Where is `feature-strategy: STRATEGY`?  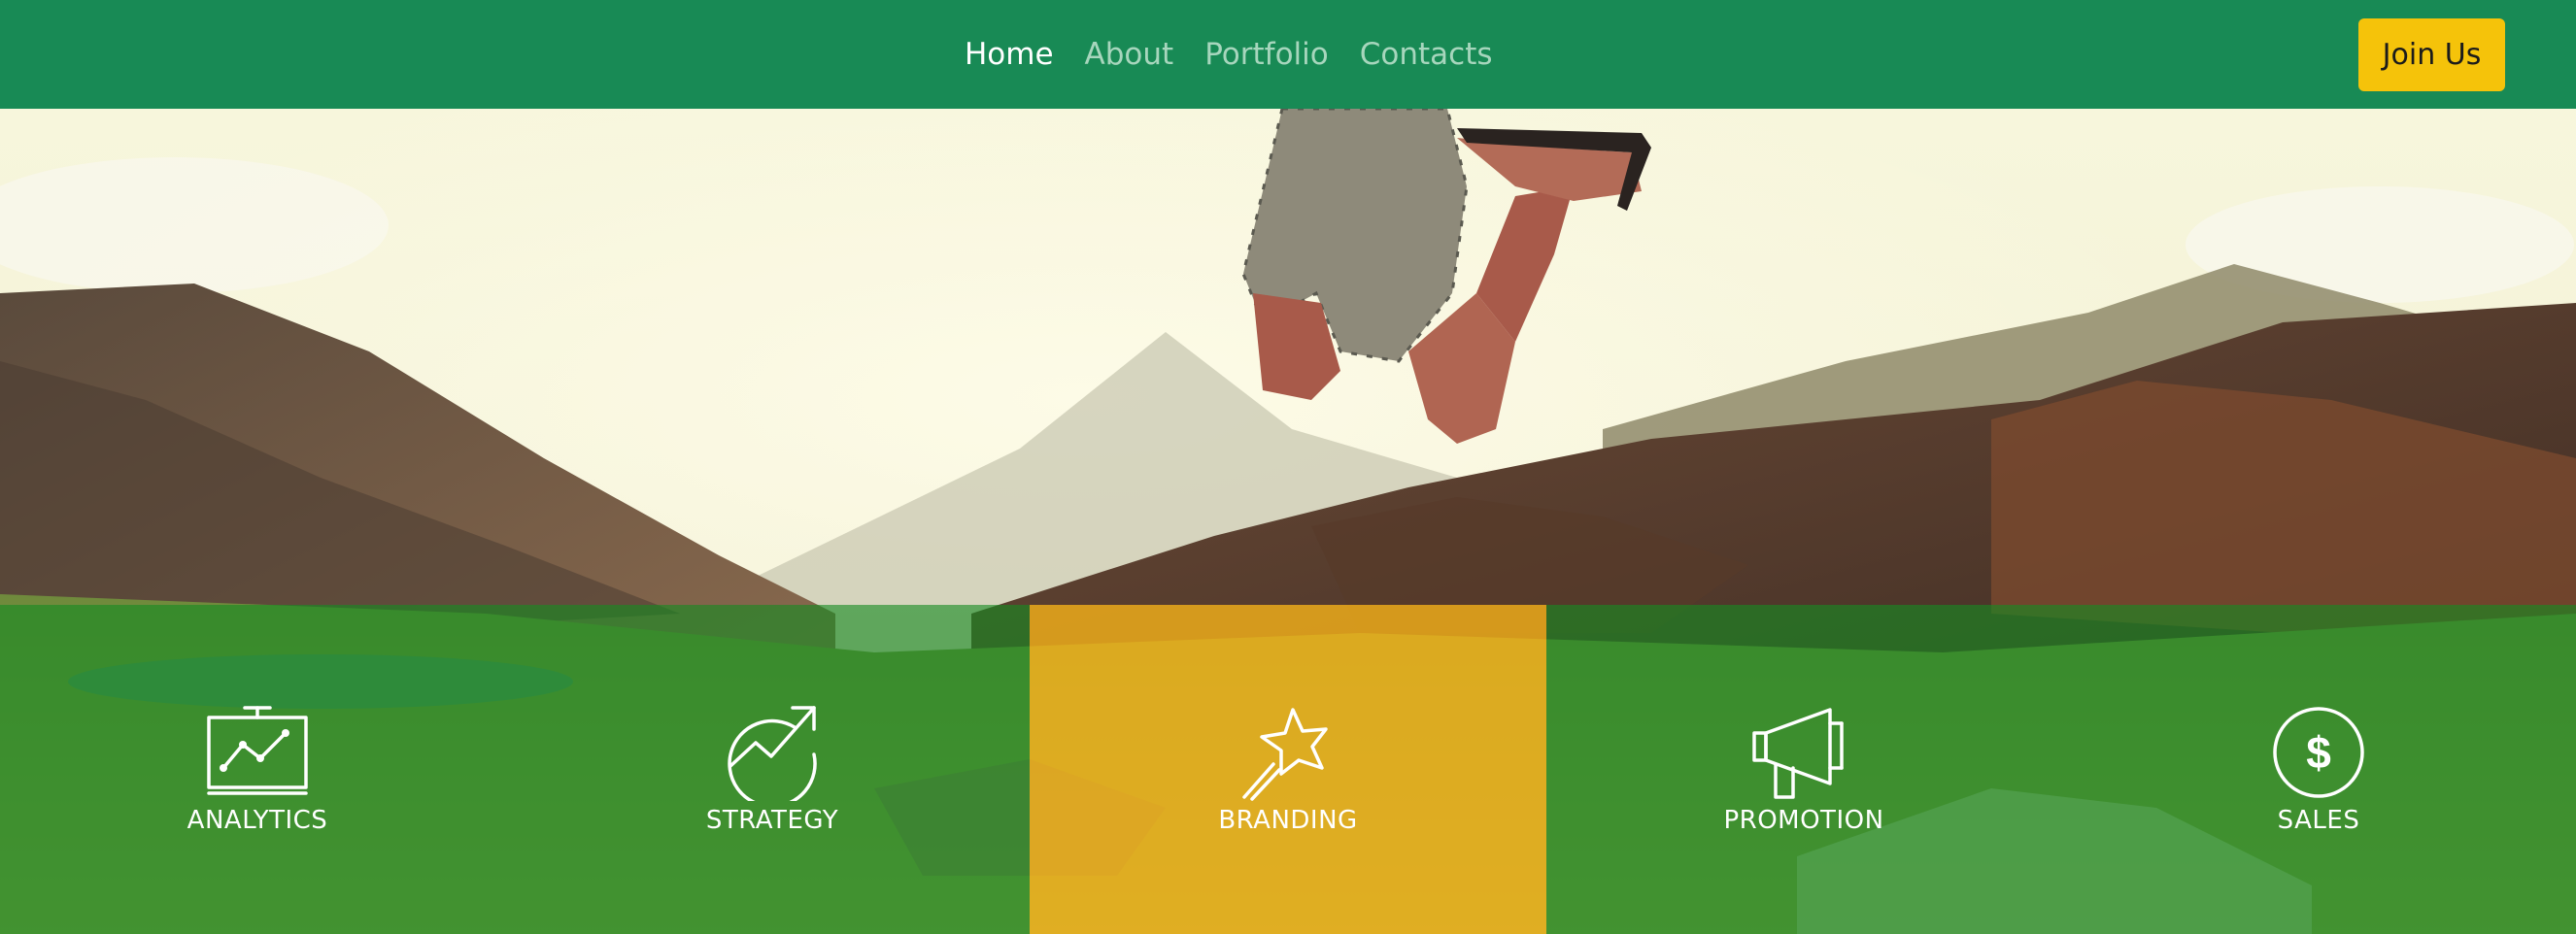 feature-strategy: STRATEGY is located at coordinates (772, 769).